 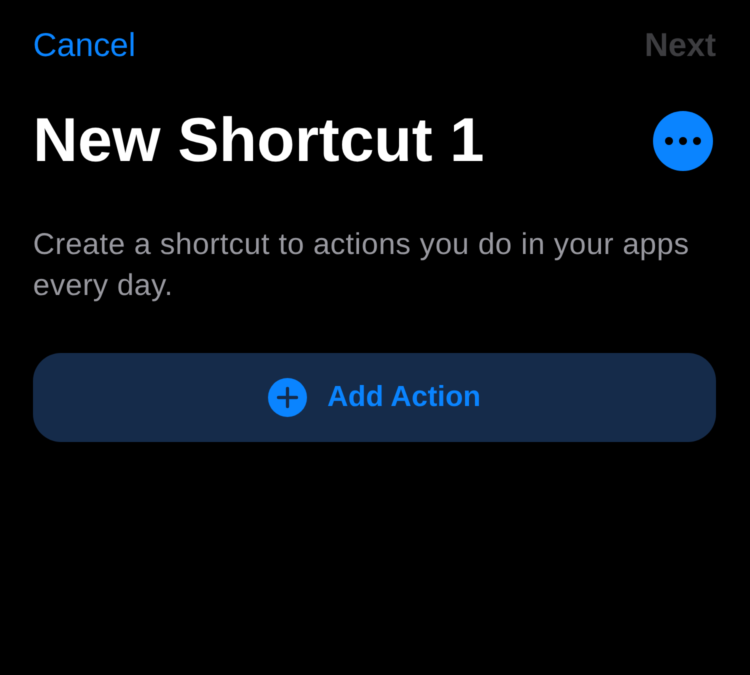 What do you see at coordinates (374, 397) in the screenshot?
I see `add-action-button: Add Action` at bounding box center [374, 397].